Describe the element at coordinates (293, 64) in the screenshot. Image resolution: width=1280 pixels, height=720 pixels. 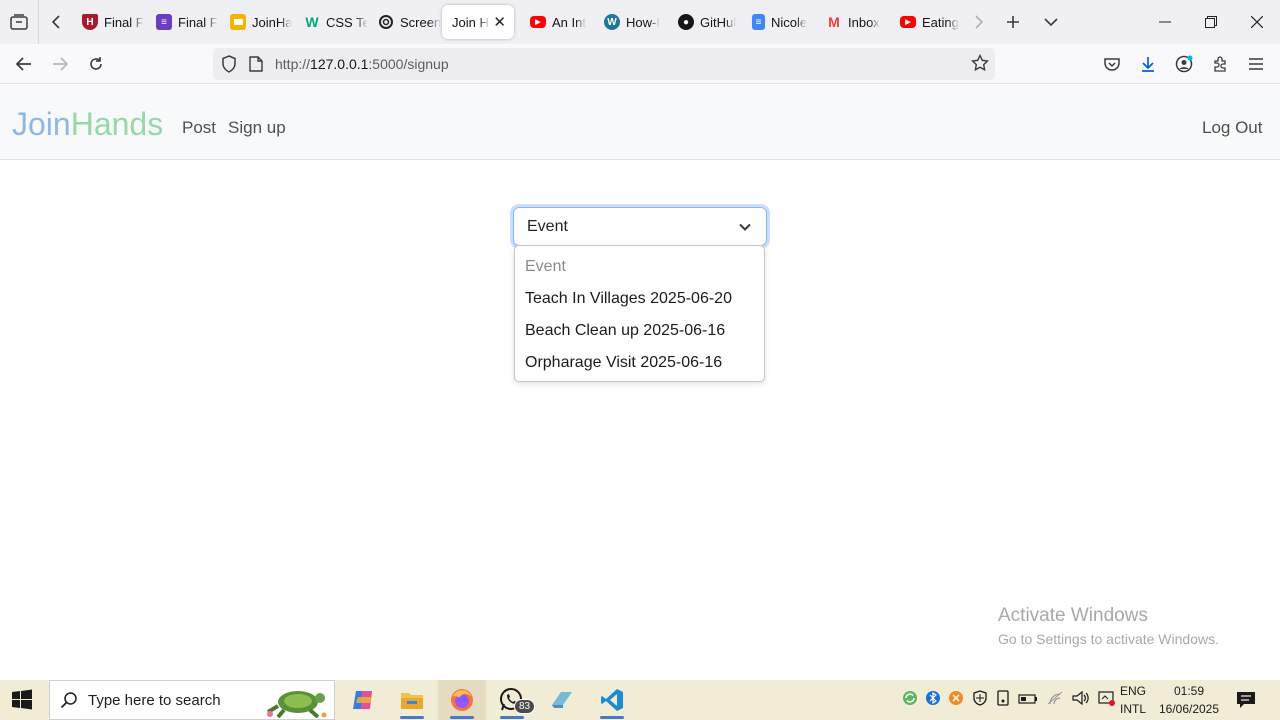
I see `url-scheme: http://` at that location.